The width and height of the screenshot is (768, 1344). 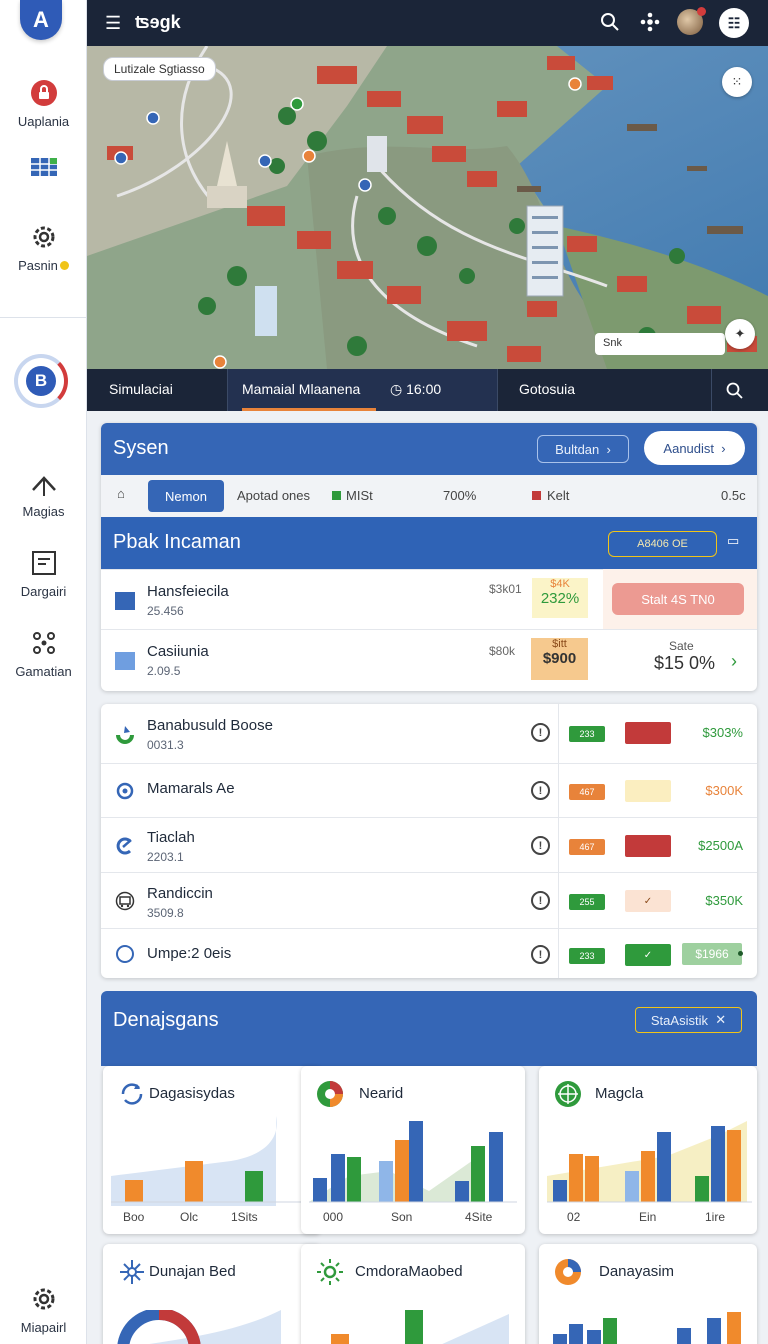 I want to click on home-icon: ⌂, so click(x=121, y=493).